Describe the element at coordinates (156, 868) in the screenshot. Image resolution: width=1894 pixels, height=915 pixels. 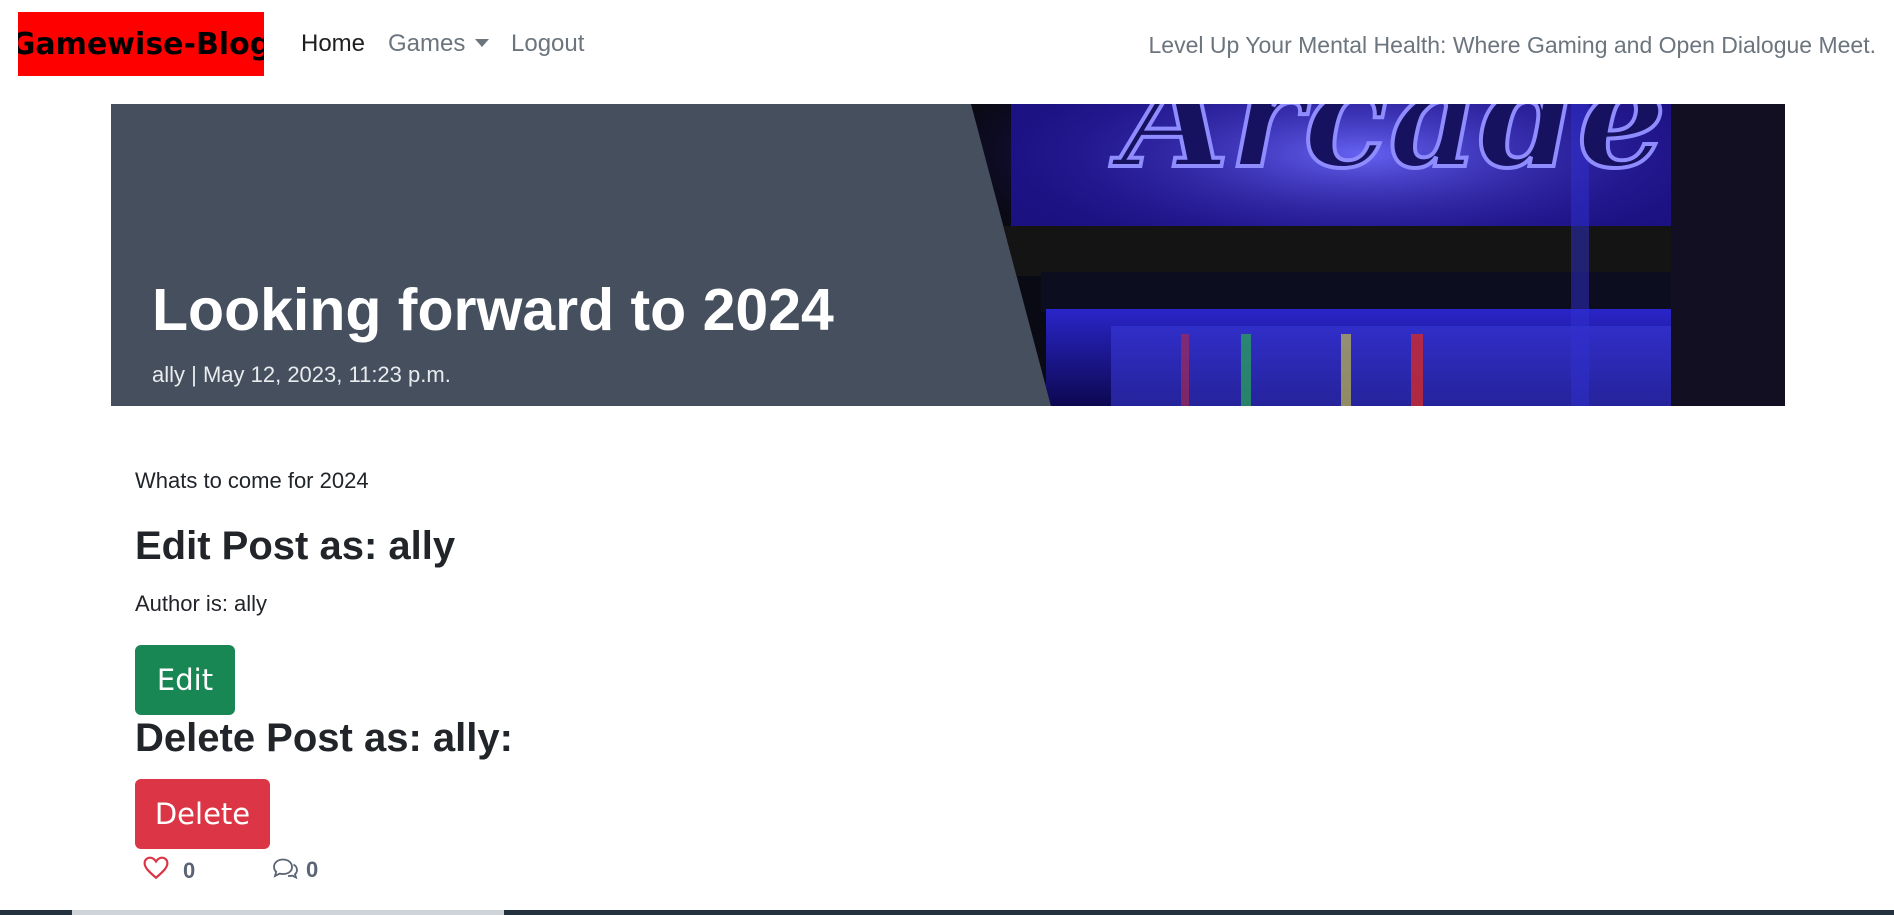
I see `heart-icon` at that location.